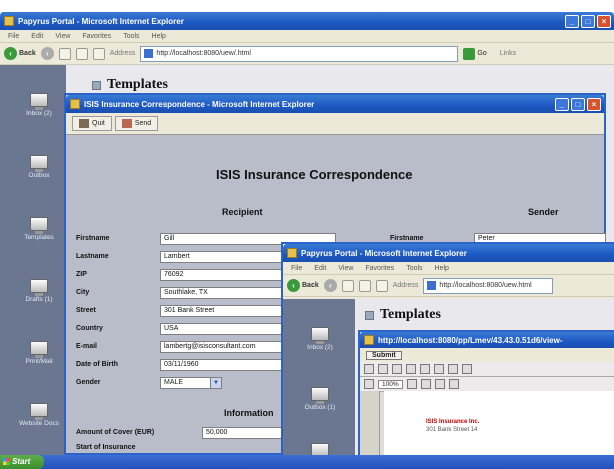 The image size is (614, 469). I want to click on links-label: Links, so click(508, 53).